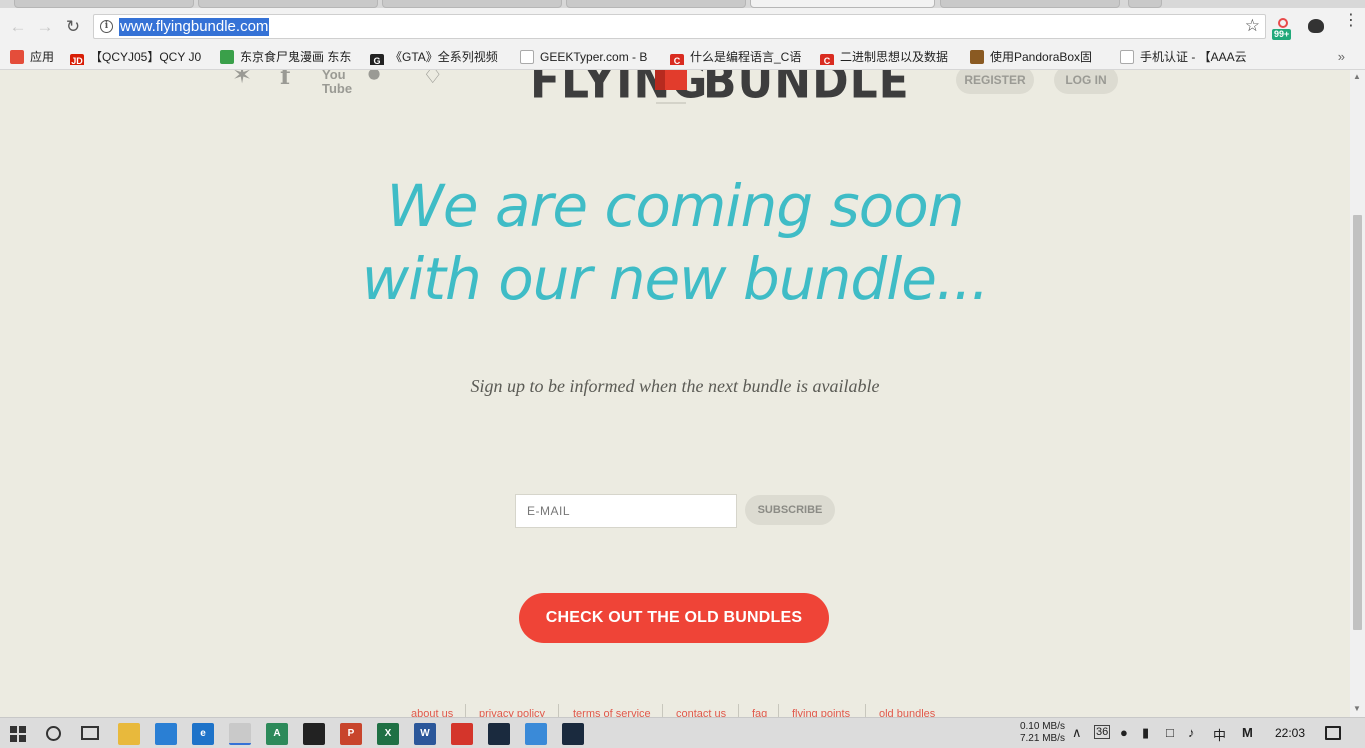 This screenshot has height=748, width=1365. What do you see at coordinates (285, 80) in the screenshot?
I see `facebook-icon: f` at bounding box center [285, 80].